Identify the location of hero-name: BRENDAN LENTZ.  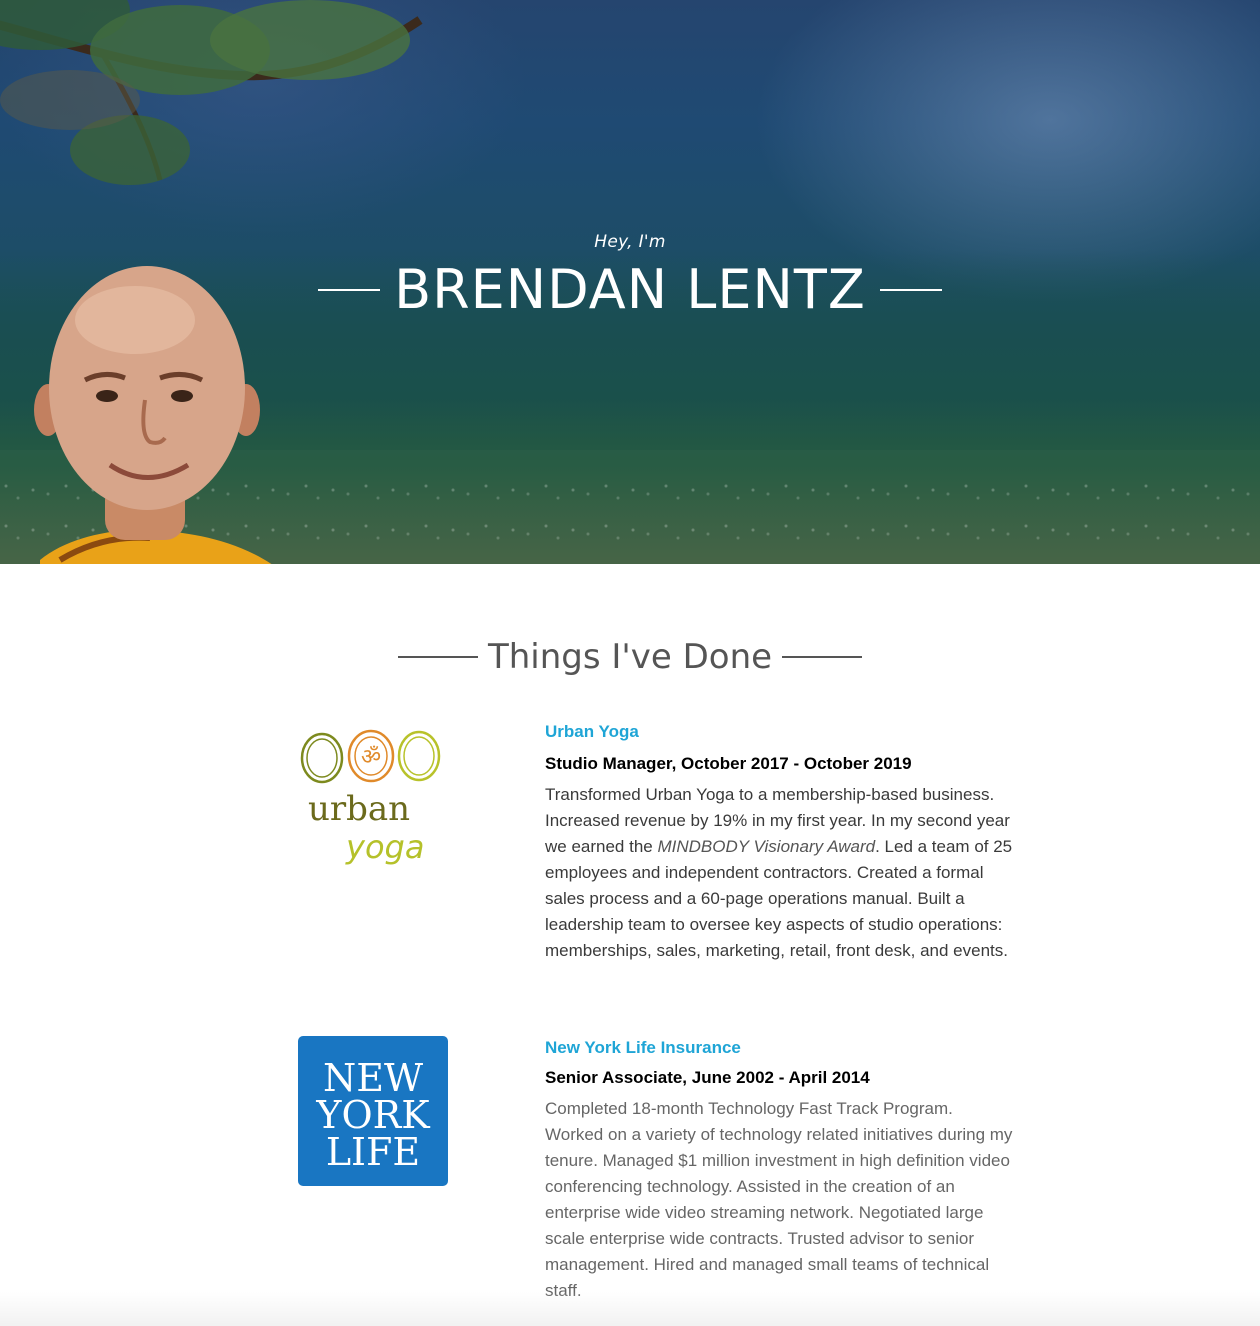
(630, 289).